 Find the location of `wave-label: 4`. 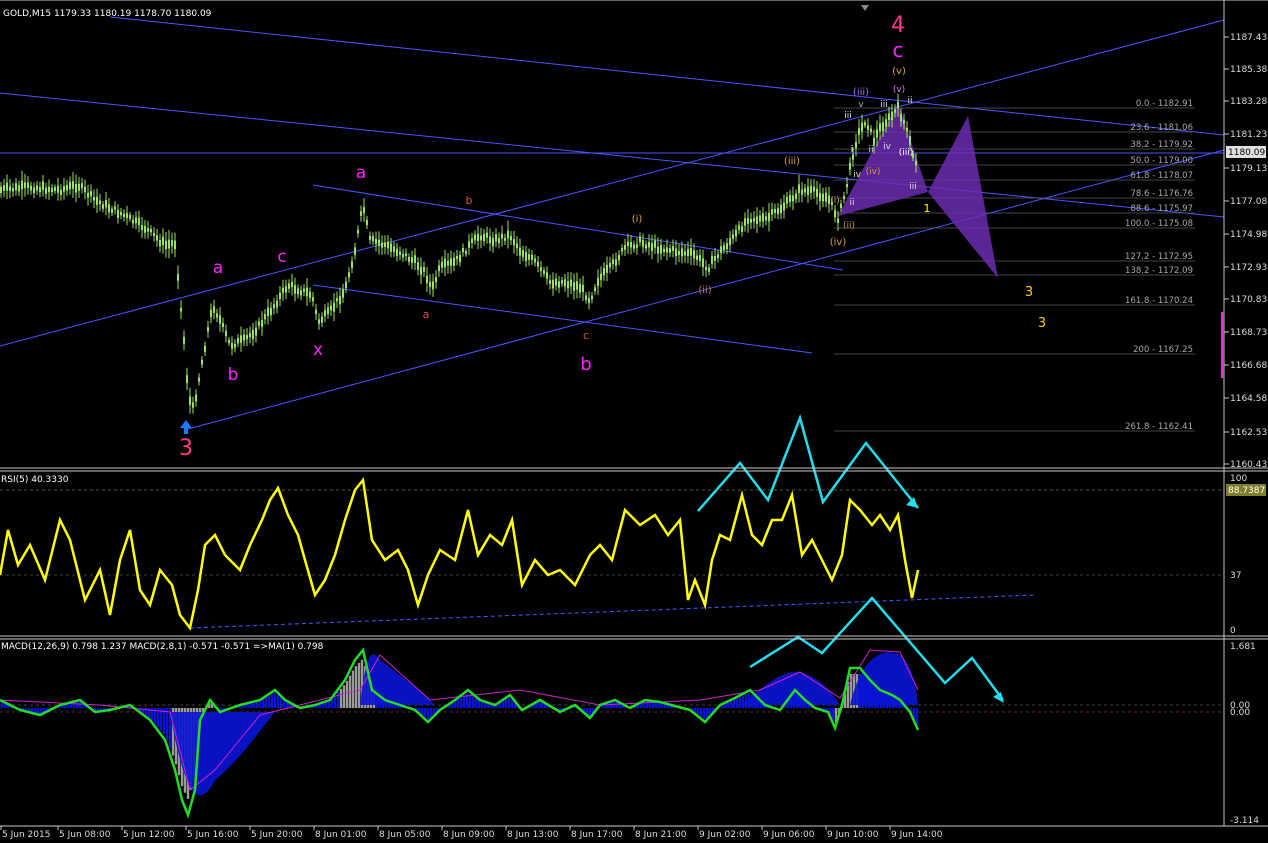

wave-label: 4 is located at coordinates (898, 25).